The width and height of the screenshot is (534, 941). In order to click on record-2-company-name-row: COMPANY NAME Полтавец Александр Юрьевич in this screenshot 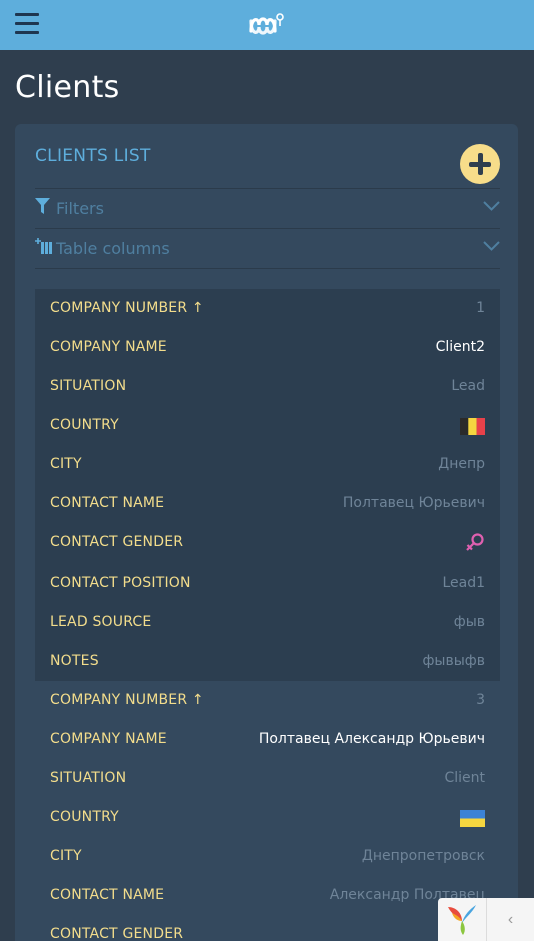, I will do `click(267, 739)`.